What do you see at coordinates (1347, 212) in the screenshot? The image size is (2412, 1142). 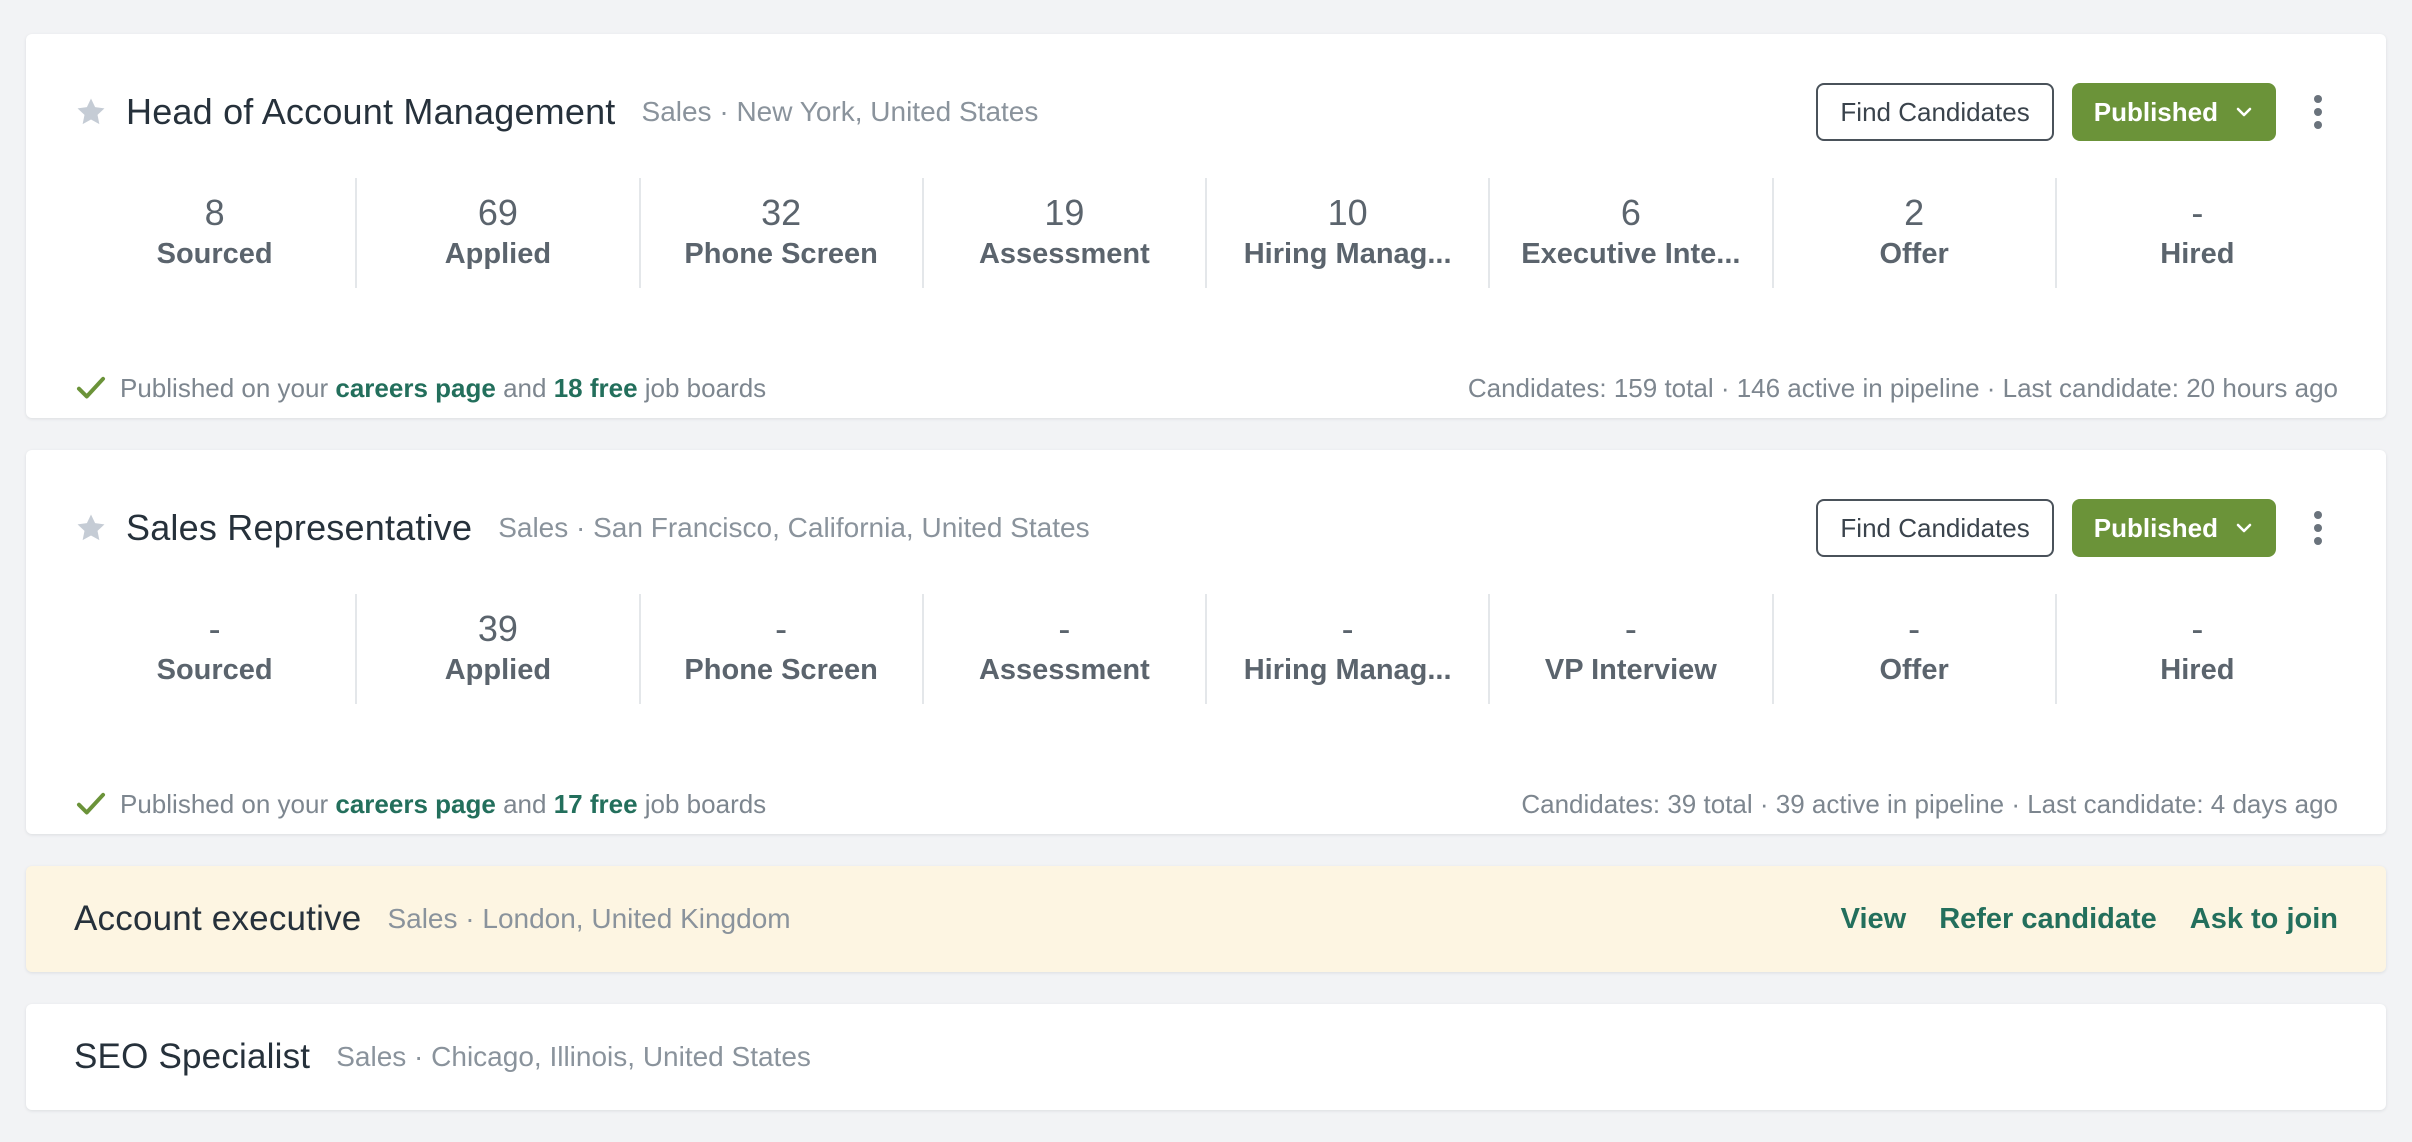 I see `stage-count: 10` at bounding box center [1347, 212].